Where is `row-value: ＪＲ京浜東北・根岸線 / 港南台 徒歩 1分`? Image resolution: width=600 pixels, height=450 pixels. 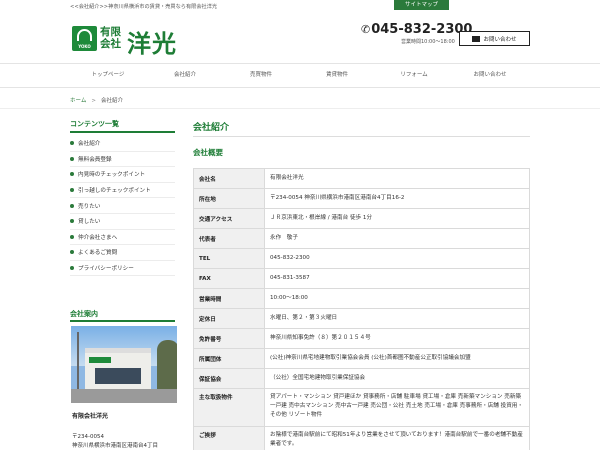
row-value: ＪＲ京浜東北・根岸線 / 港南台 徒歩 1分 is located at coordinates (397, 218).